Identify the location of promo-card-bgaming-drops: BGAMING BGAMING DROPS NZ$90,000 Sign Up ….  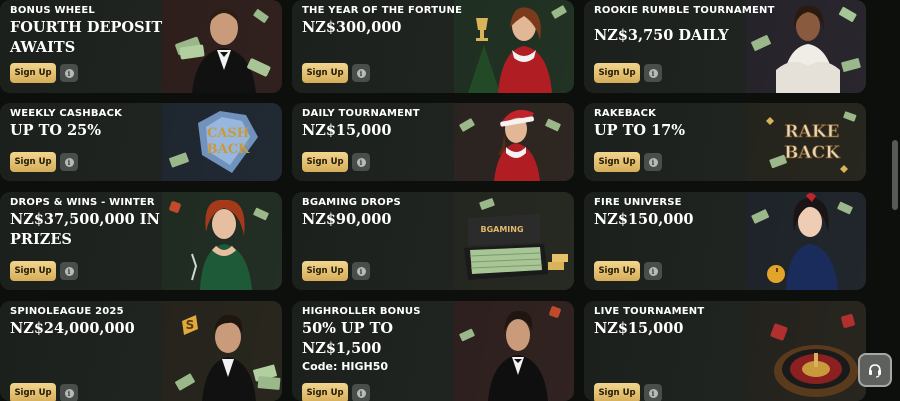
(433, 241).